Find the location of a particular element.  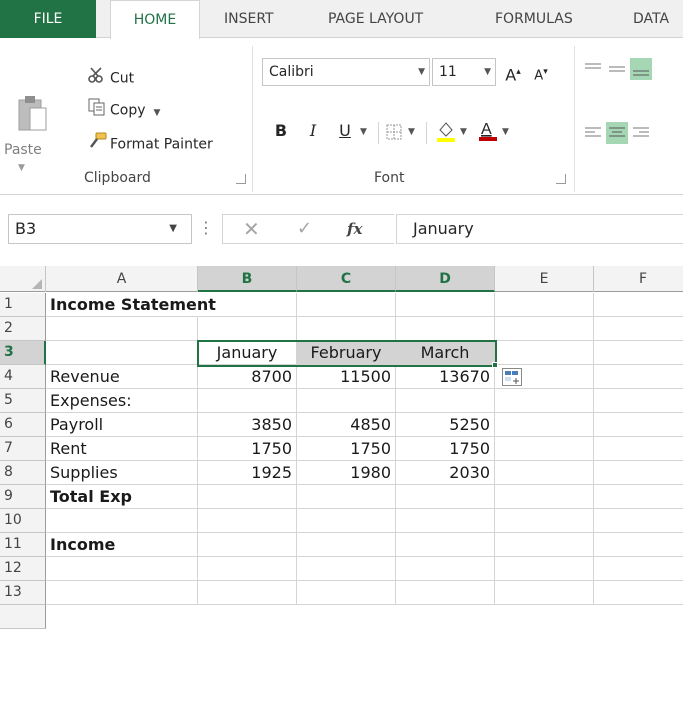

row-header-3: 3 is located at coordinates (23, 353).